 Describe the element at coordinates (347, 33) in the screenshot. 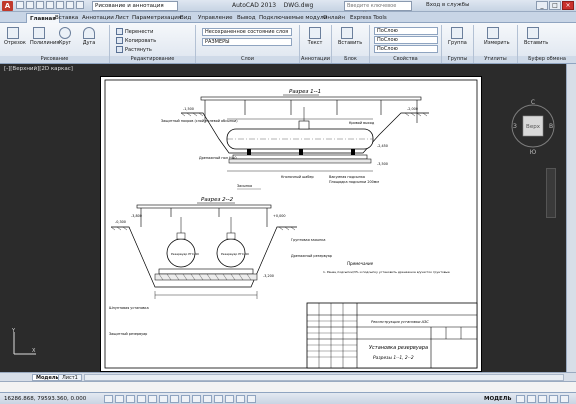

I see `insert-block-icon` at that location.